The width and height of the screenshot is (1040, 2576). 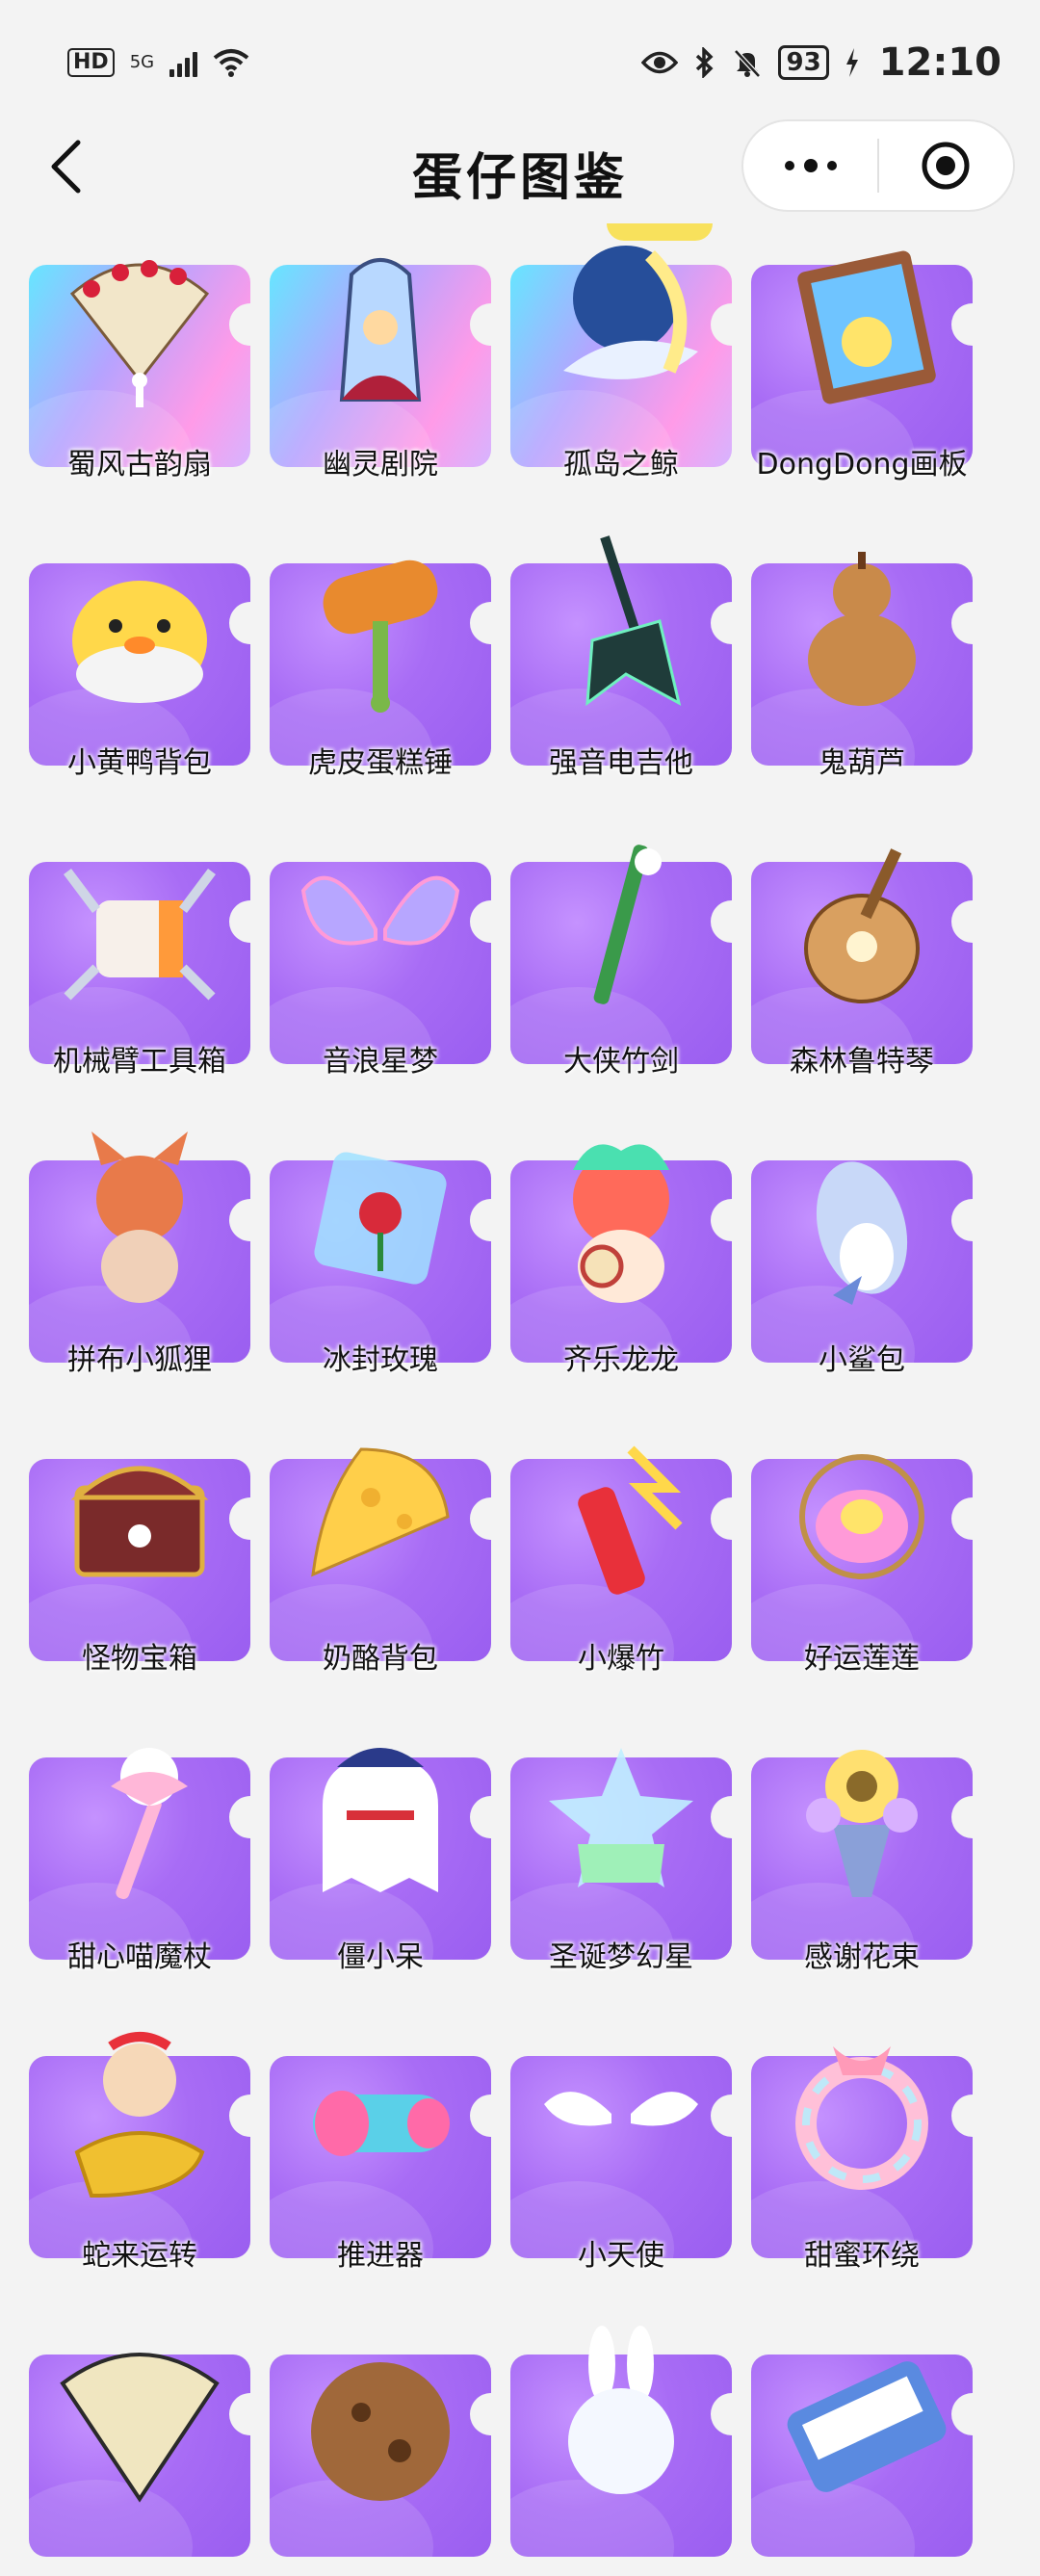 I want to click on item-name: 孤岛之鲸, so click(x=621, y=464).